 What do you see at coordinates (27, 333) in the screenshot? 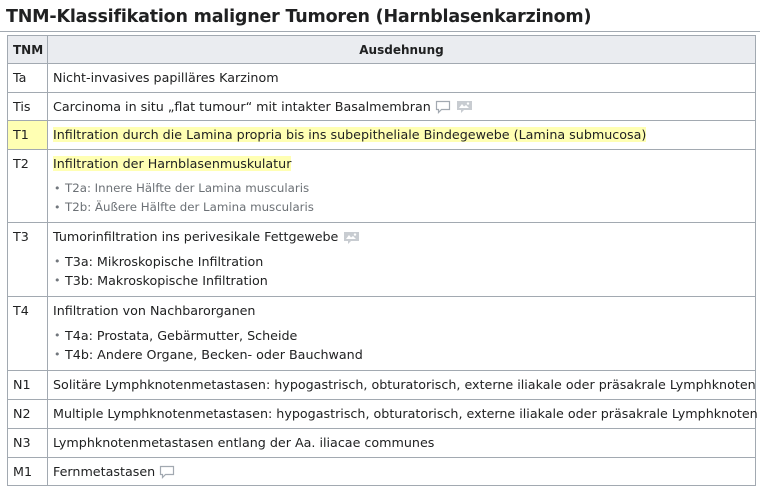
I see `tnm-code: T4` at bounding box center [27, 333].